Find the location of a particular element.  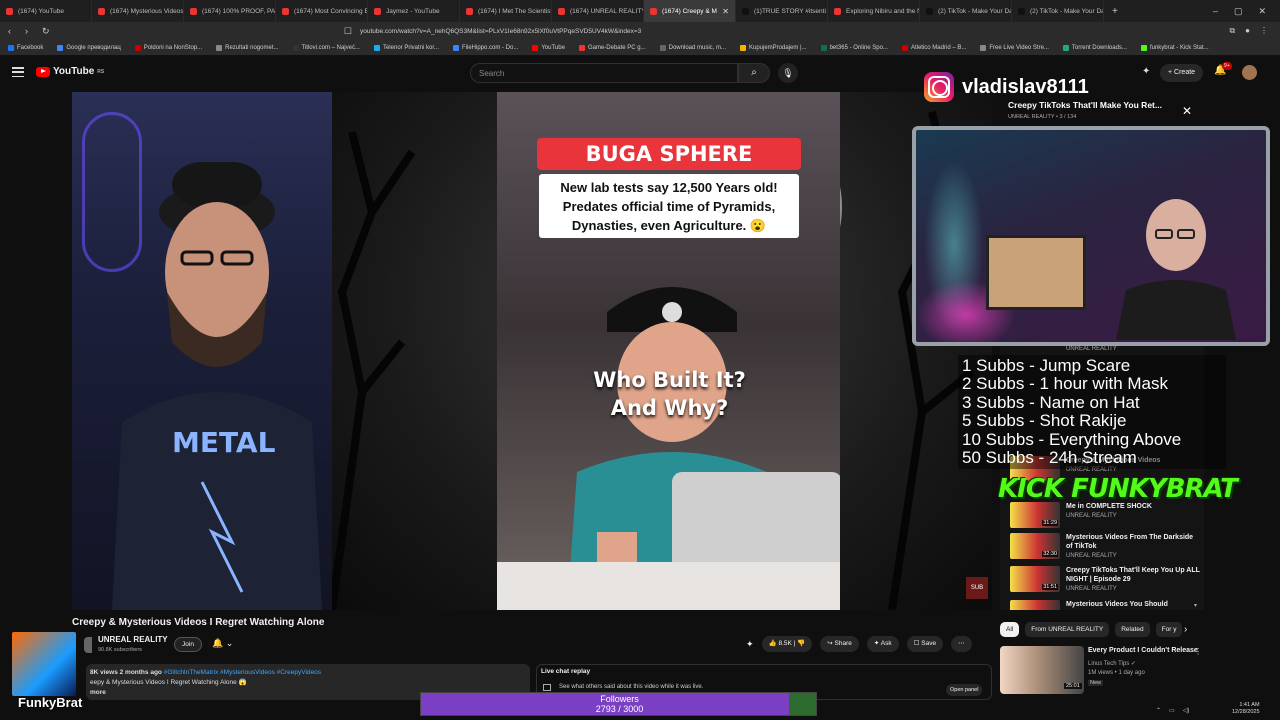

join-button: Join is located at coordinates (188, 644).